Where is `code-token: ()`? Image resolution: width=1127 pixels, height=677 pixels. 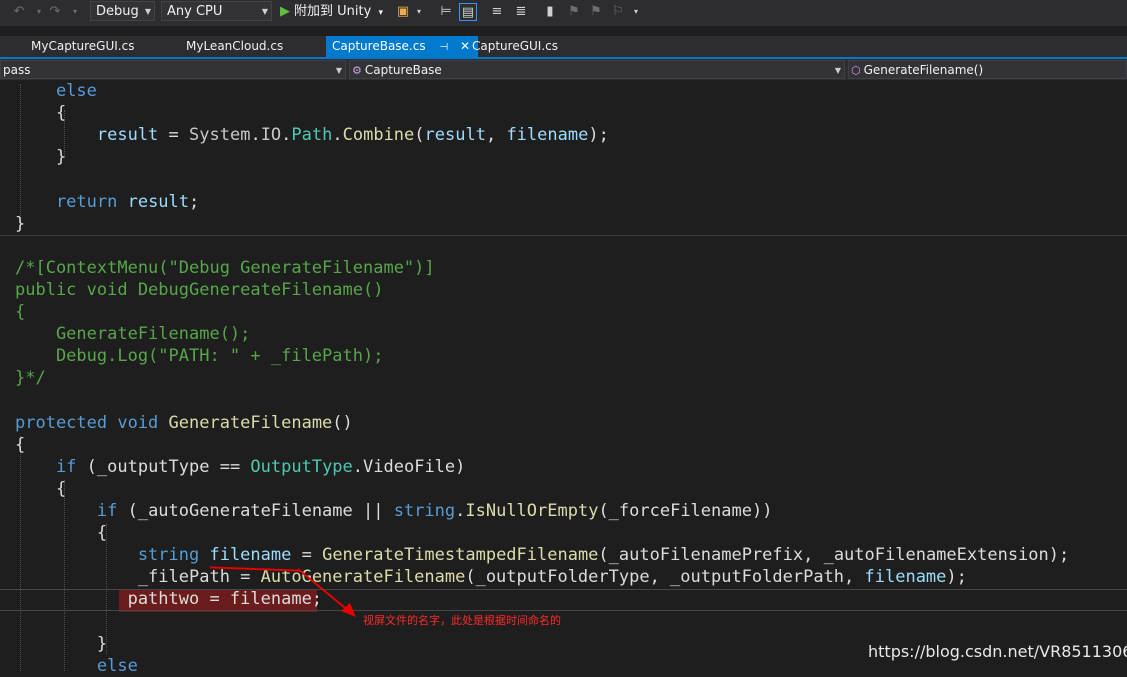 code-token: () is located at coordinates (342, 422).